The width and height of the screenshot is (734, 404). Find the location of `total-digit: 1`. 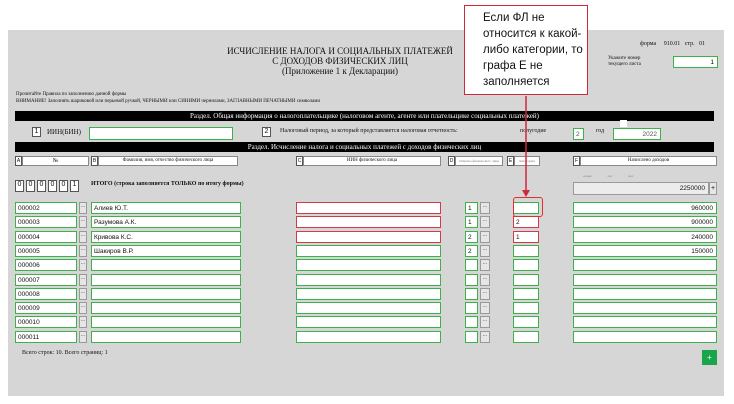

total-digit: 1 is located at coordinates (74, 186).